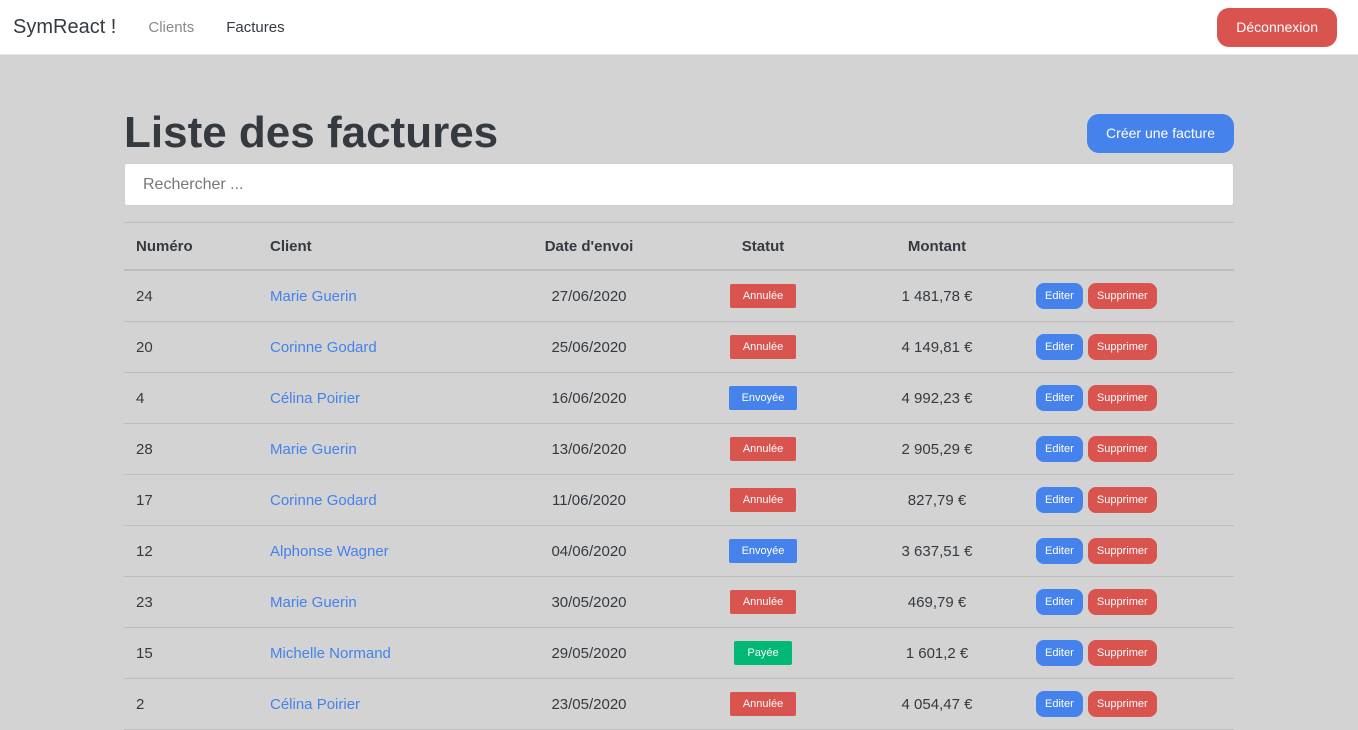  Describe the element at coordinates (589, 246) in the screenshot. I see `header-date: Date d'envoi` at that location.